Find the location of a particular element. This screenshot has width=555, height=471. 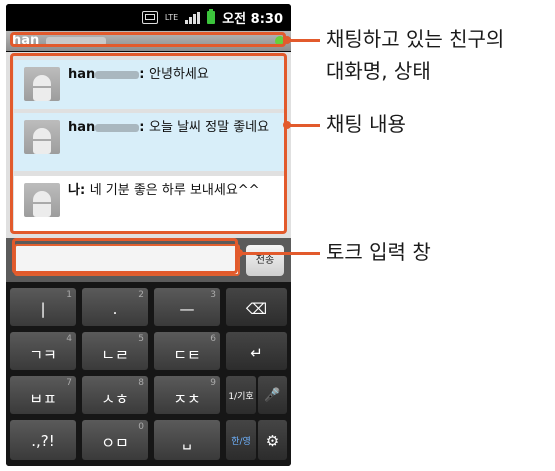

callout-input: 토크 입력 창 is located at coordinates (378, 252).